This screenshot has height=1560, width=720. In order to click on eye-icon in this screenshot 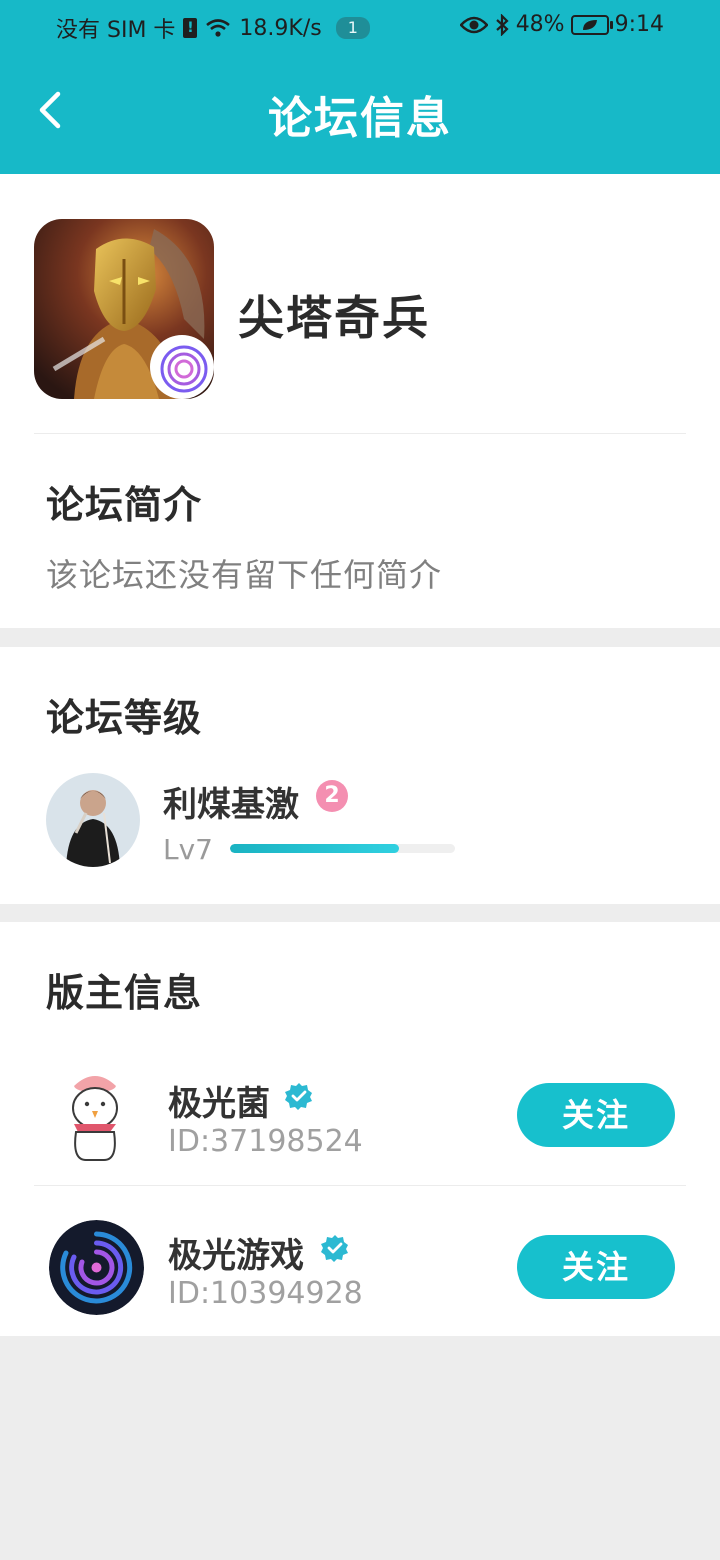, I will do `click(473, 24)`.